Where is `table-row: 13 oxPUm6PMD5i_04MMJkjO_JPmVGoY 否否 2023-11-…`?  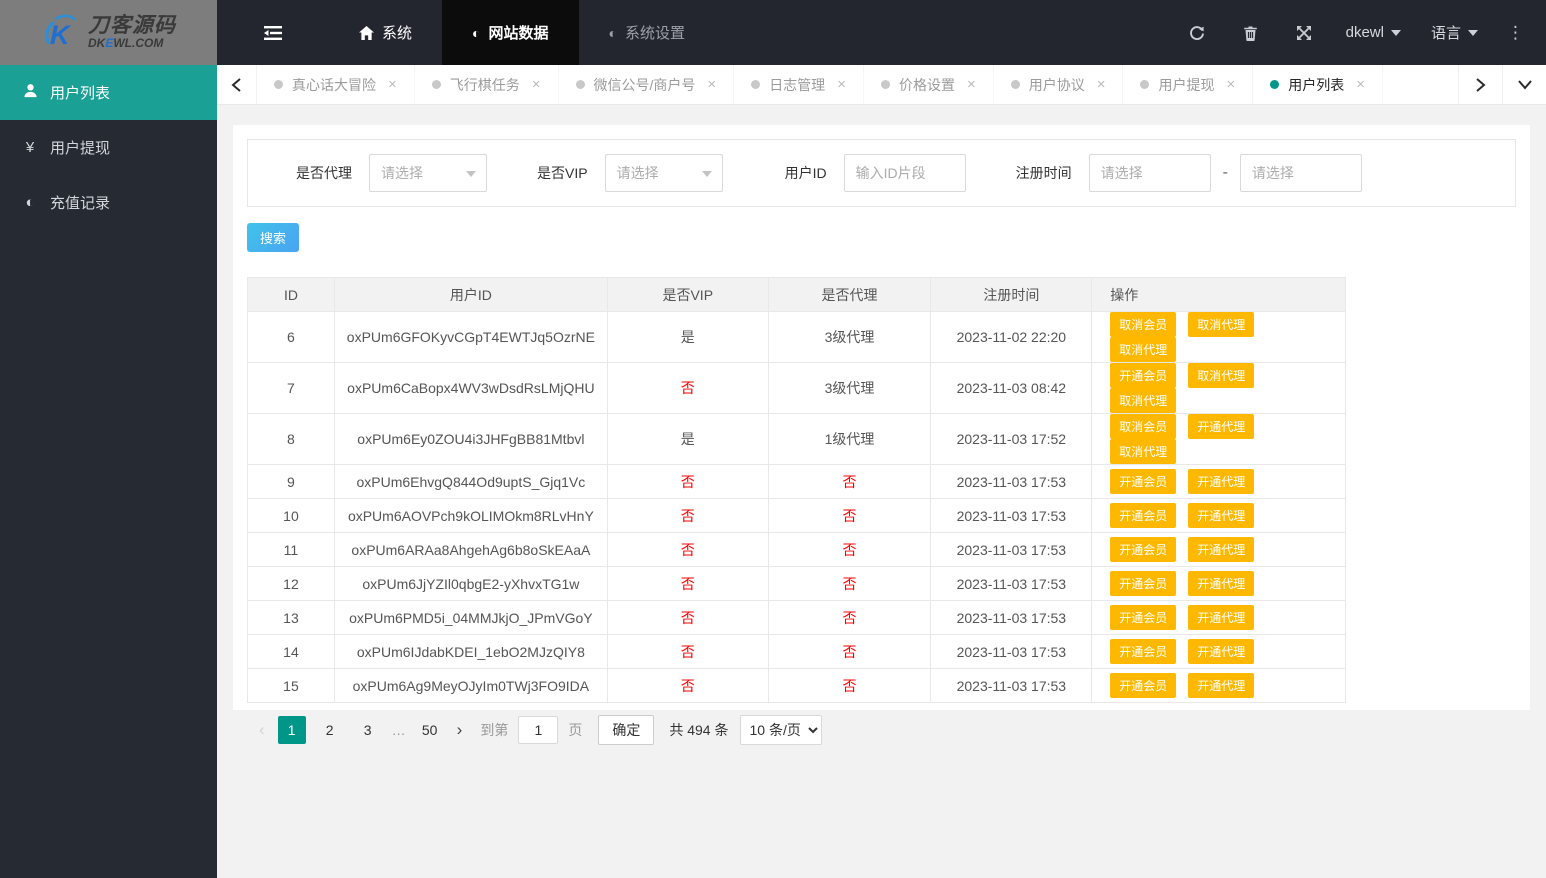
table-row: 13 oxPUm6PMD5i_04MMJkjO_JPmVGoY 否否 2023-11-… is located at coordinates (796, 617).